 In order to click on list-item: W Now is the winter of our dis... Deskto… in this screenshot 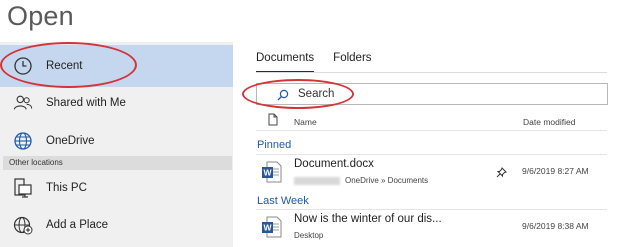, I will do `click(431, 229)`.